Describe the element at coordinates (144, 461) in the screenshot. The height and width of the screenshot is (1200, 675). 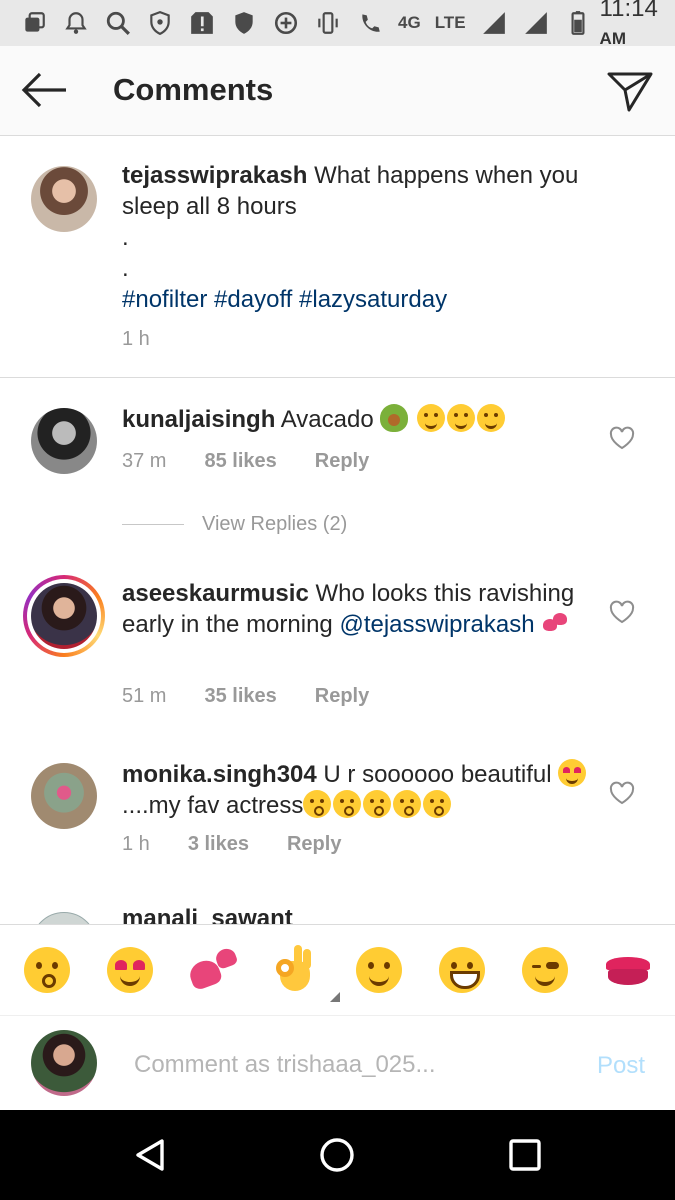
I see `comment-time: 37 m` at that location.